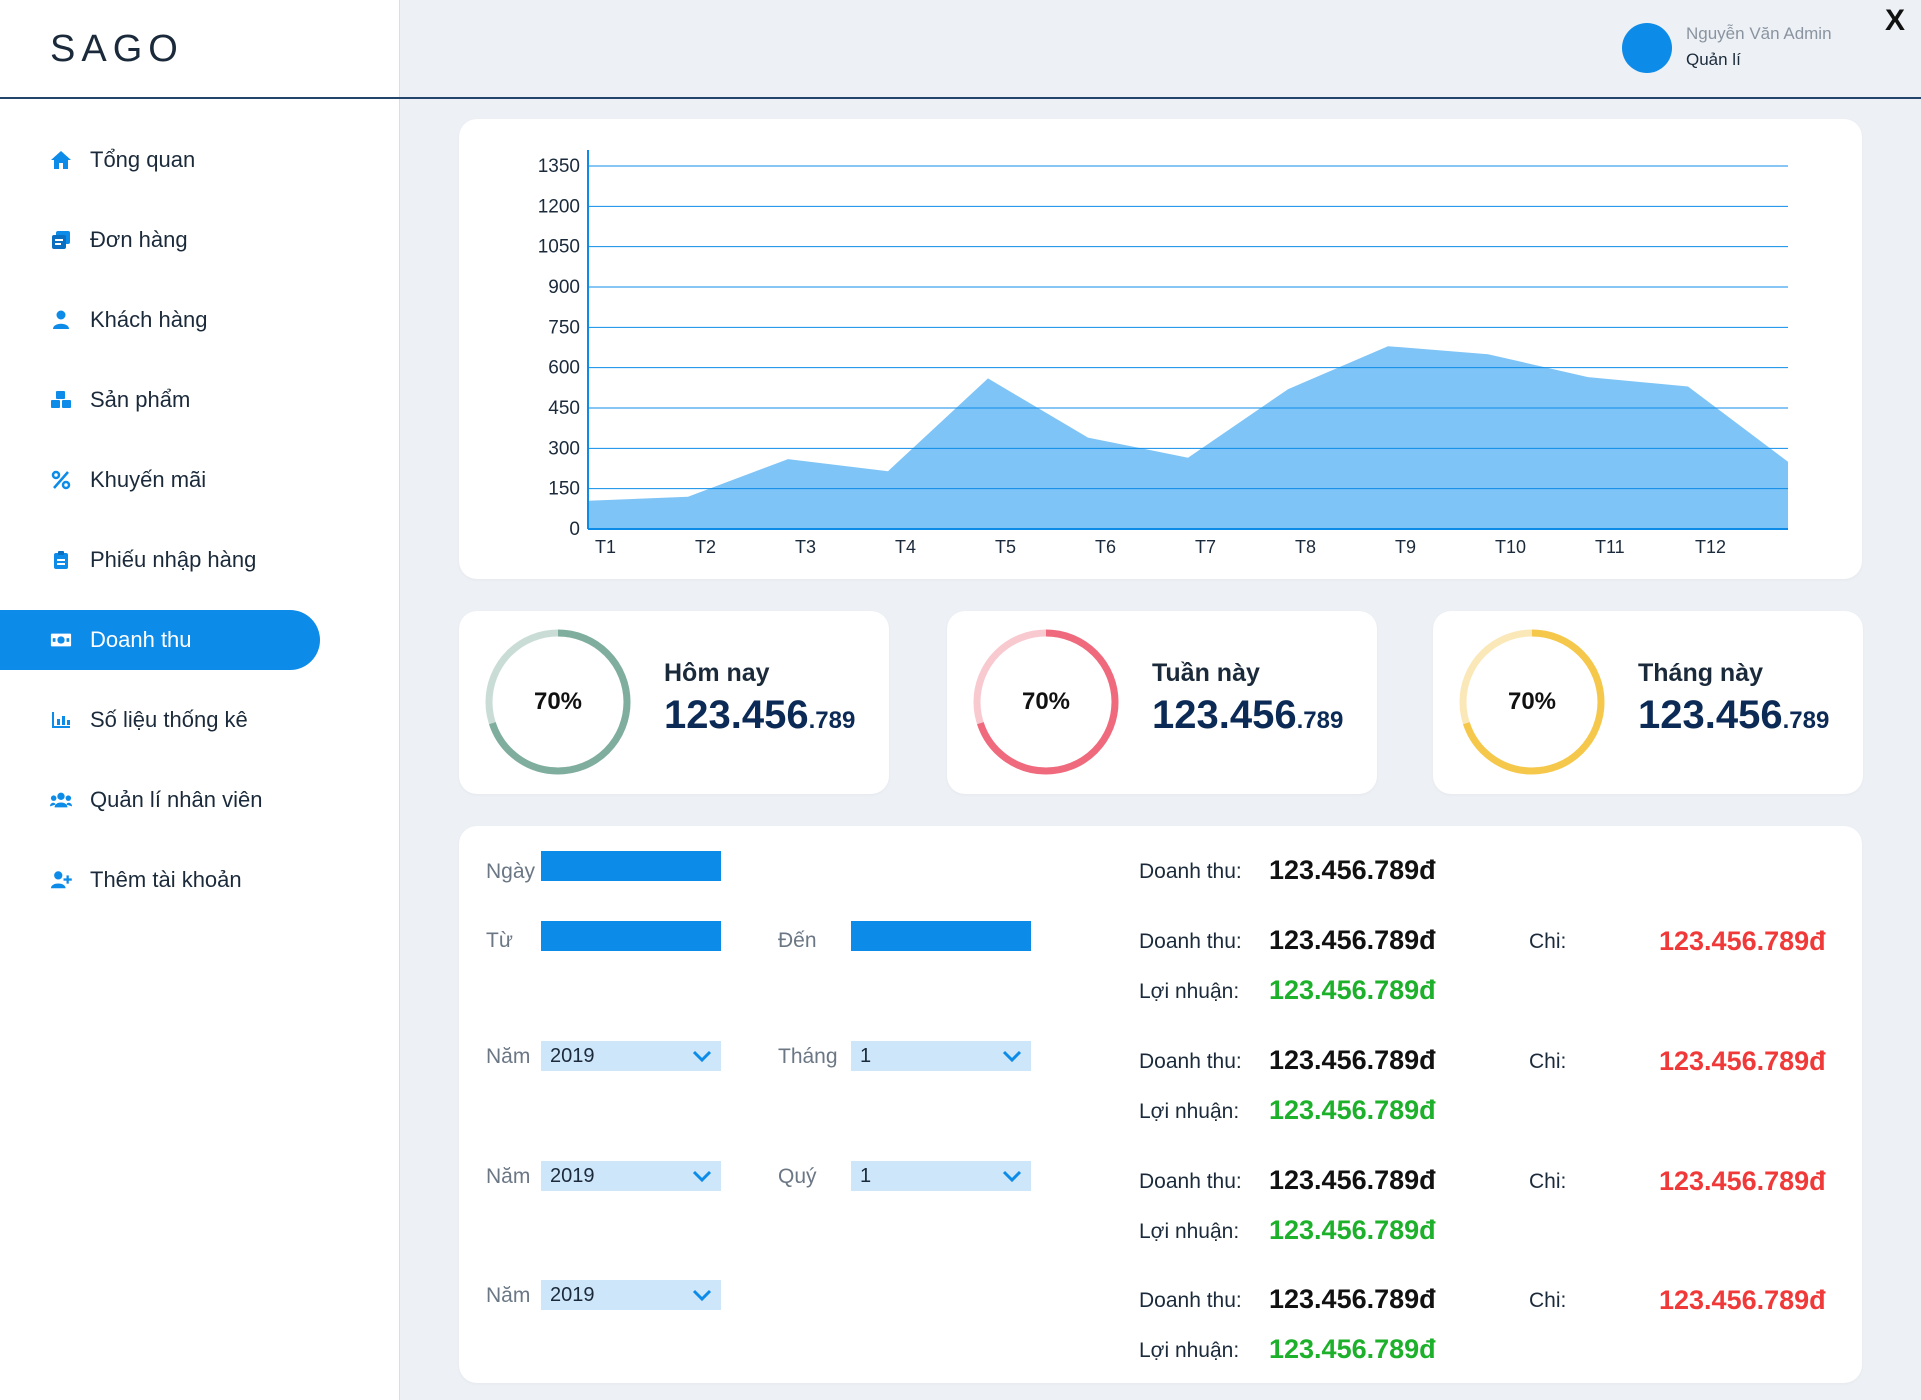  I want to click on y-tick-label: 1350, so click(559, 166).